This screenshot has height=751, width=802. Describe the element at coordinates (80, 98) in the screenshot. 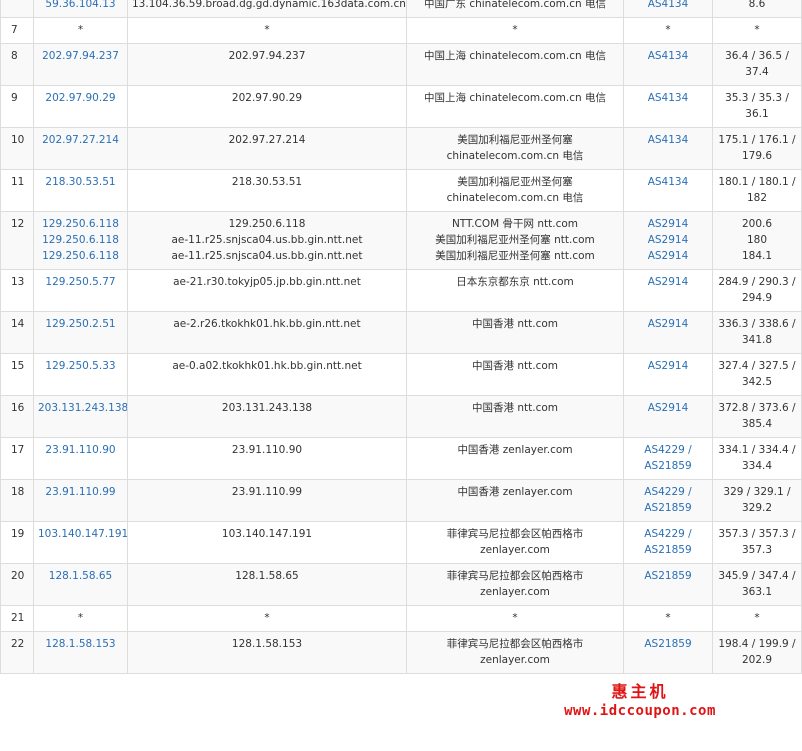

I see `ip-link: 202.97.90.29` at that location.